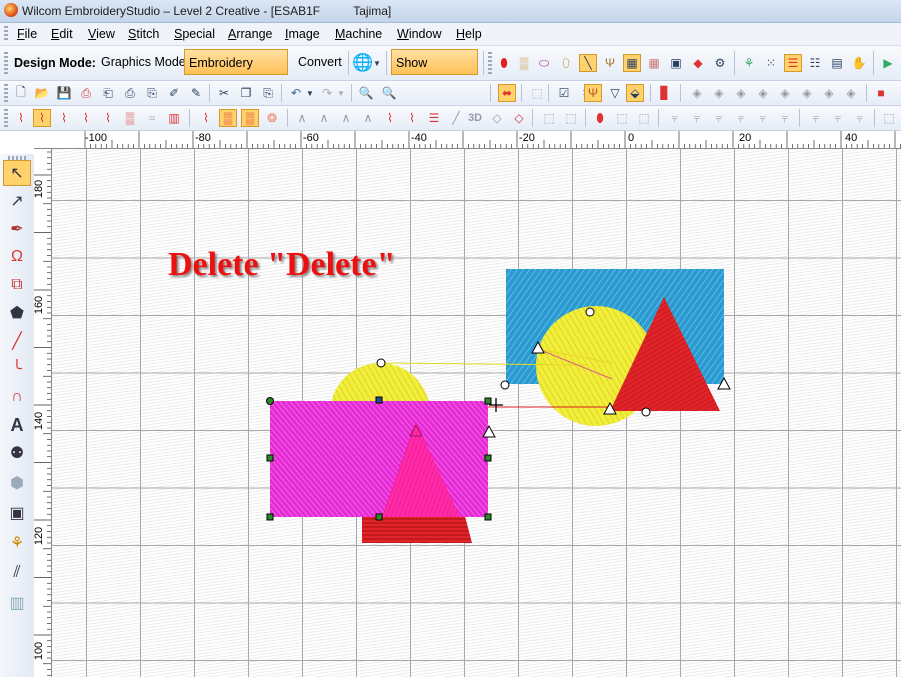  What do you see at coordinates (571, 118) in the screenshot?
I see `split-icon: ⬚` at bounding box center [571, 118].